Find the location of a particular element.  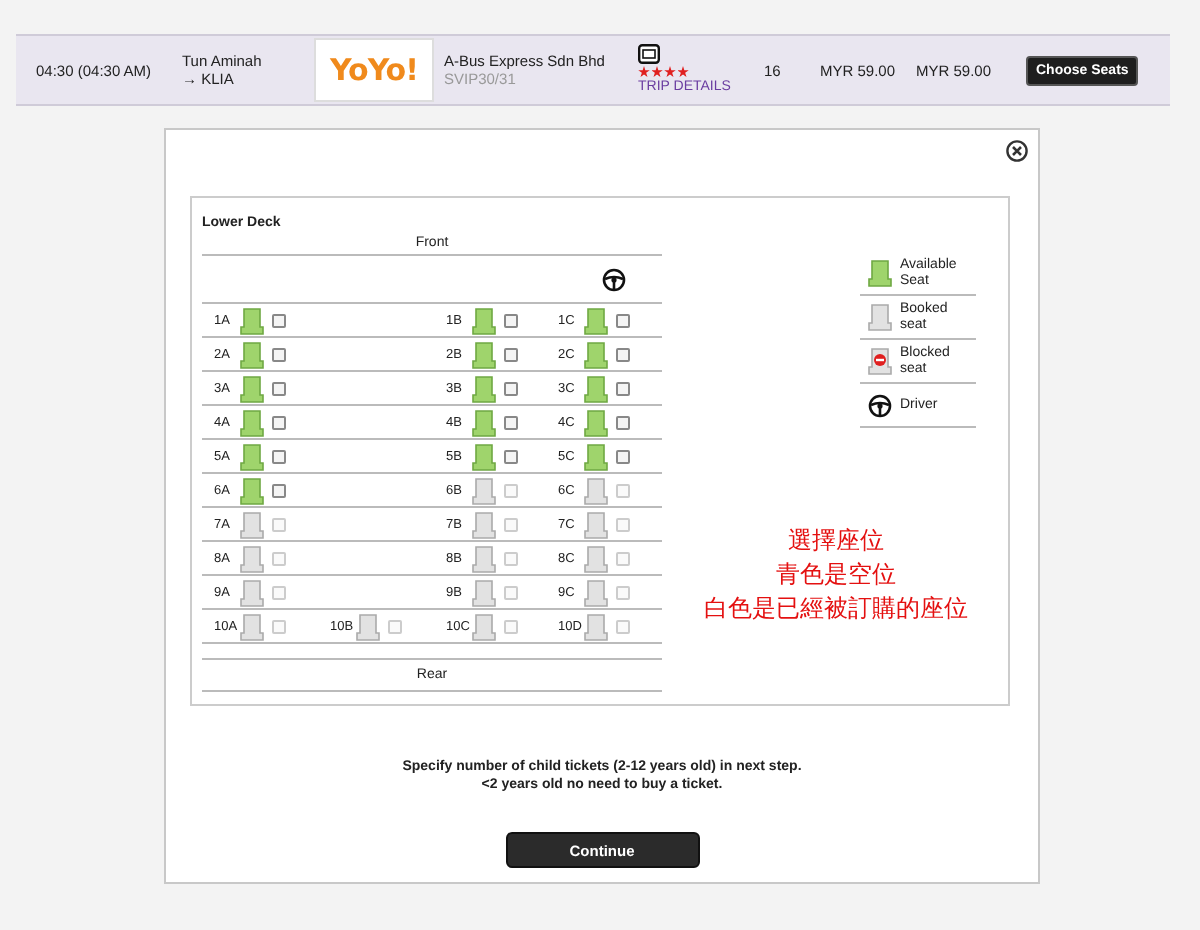

annotation-text: 白色是已經被訂購的座位 is located at coordinates (836, 609).